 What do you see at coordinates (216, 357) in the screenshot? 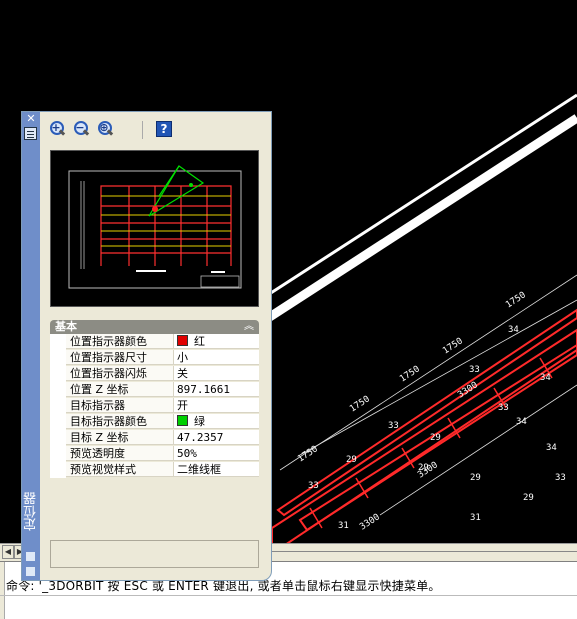
I see `property-value: 小` at bounding box center [216, 357].